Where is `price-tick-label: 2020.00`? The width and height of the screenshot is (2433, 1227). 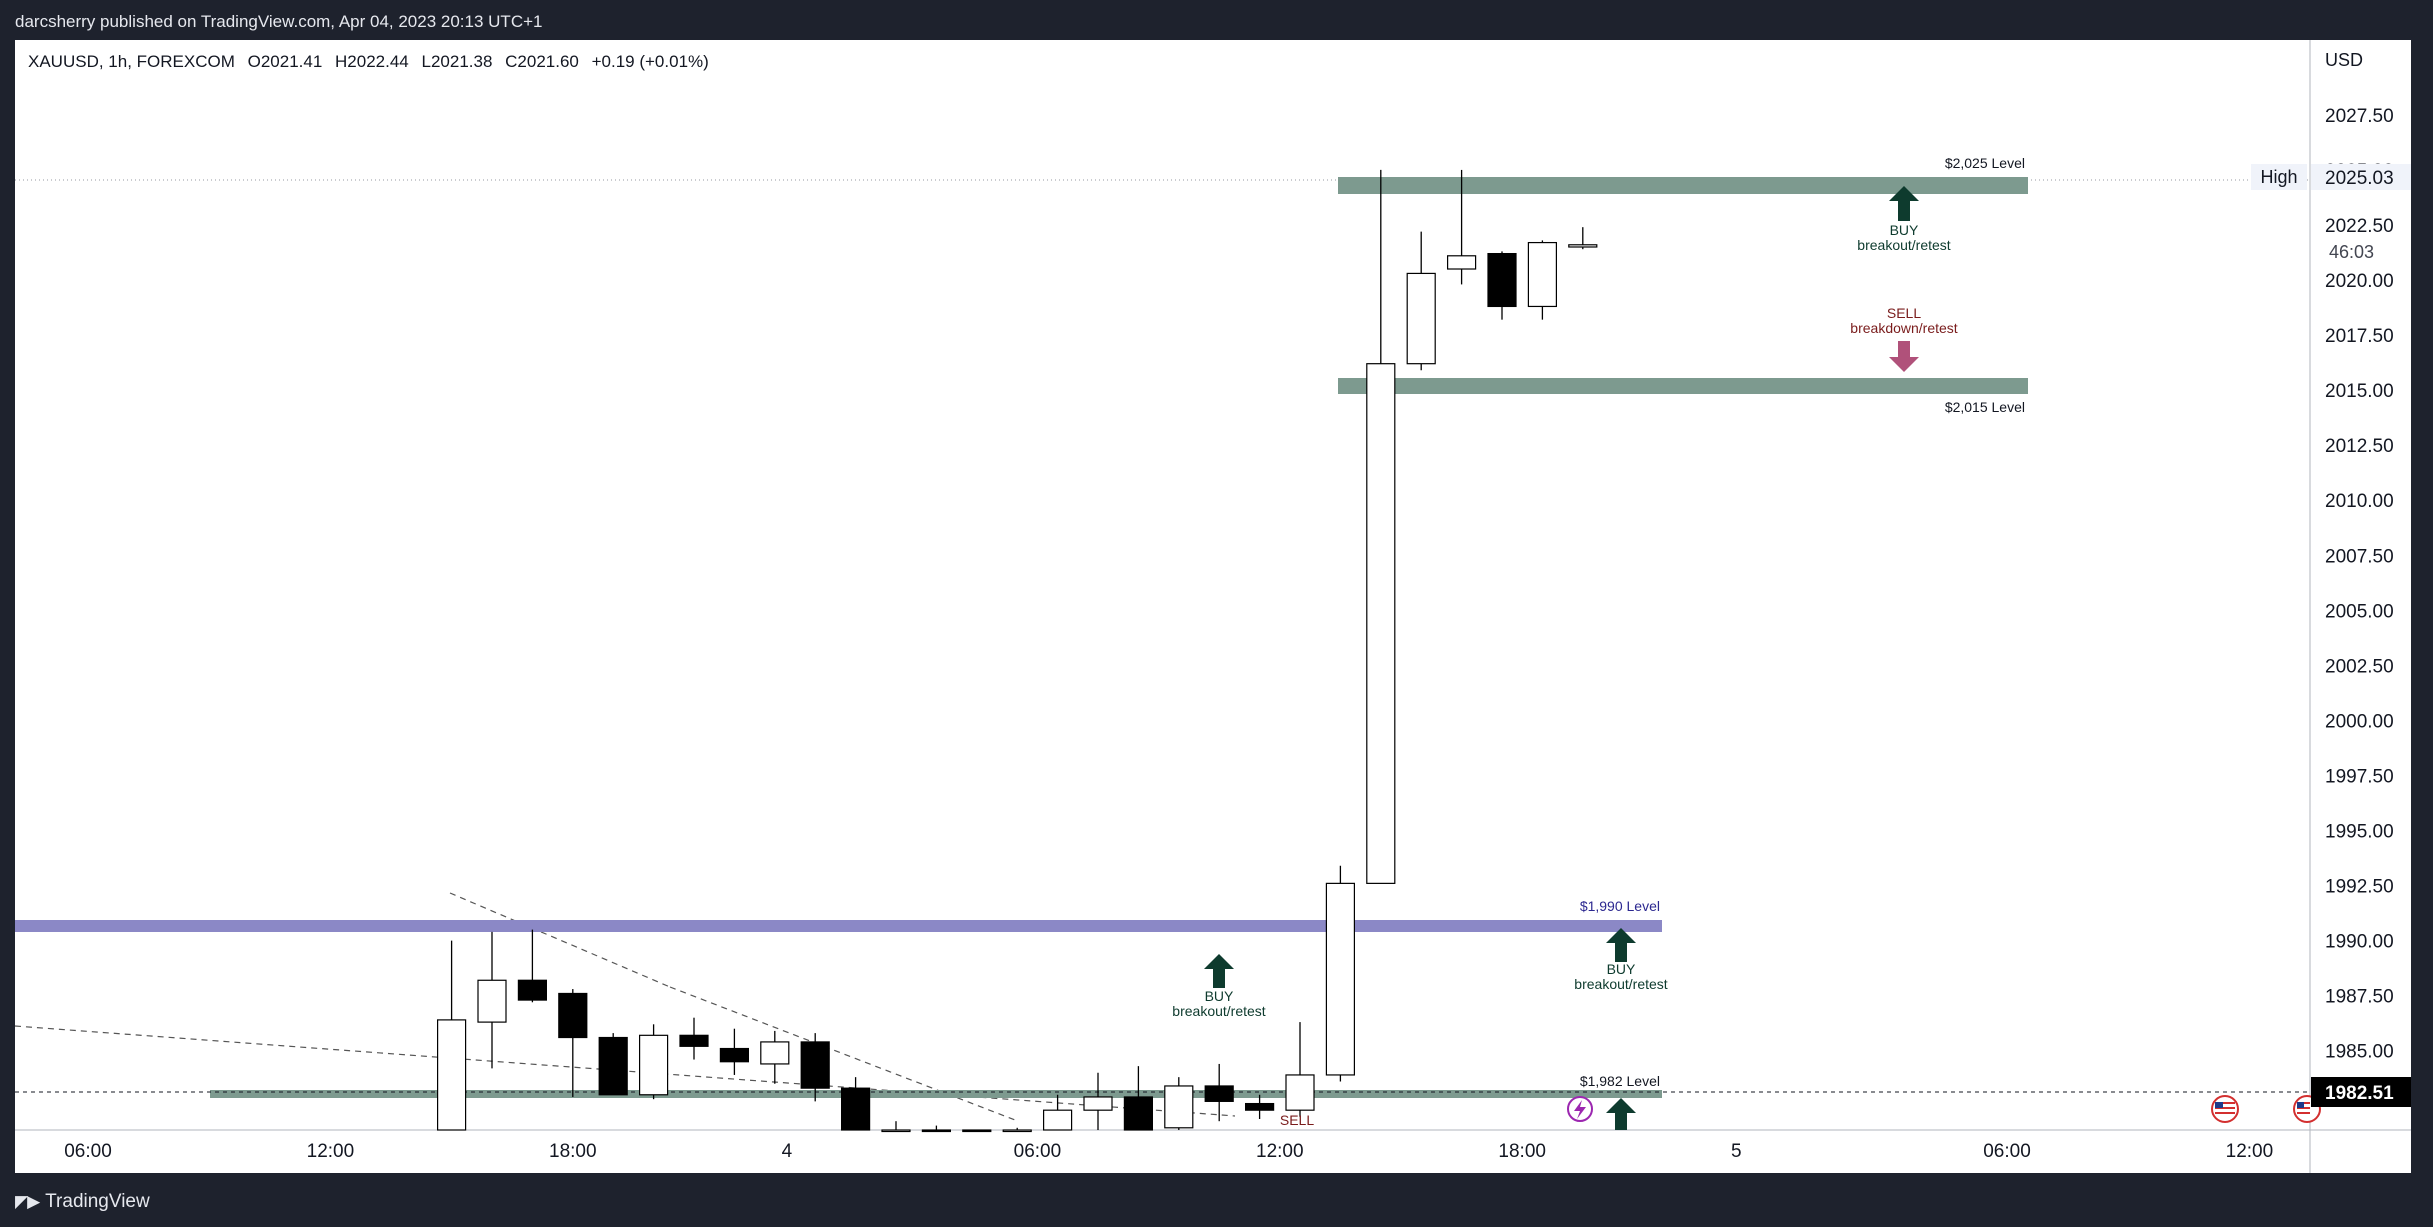 price-tick-label: 2020.00 is located at coordinates (2359, 281).